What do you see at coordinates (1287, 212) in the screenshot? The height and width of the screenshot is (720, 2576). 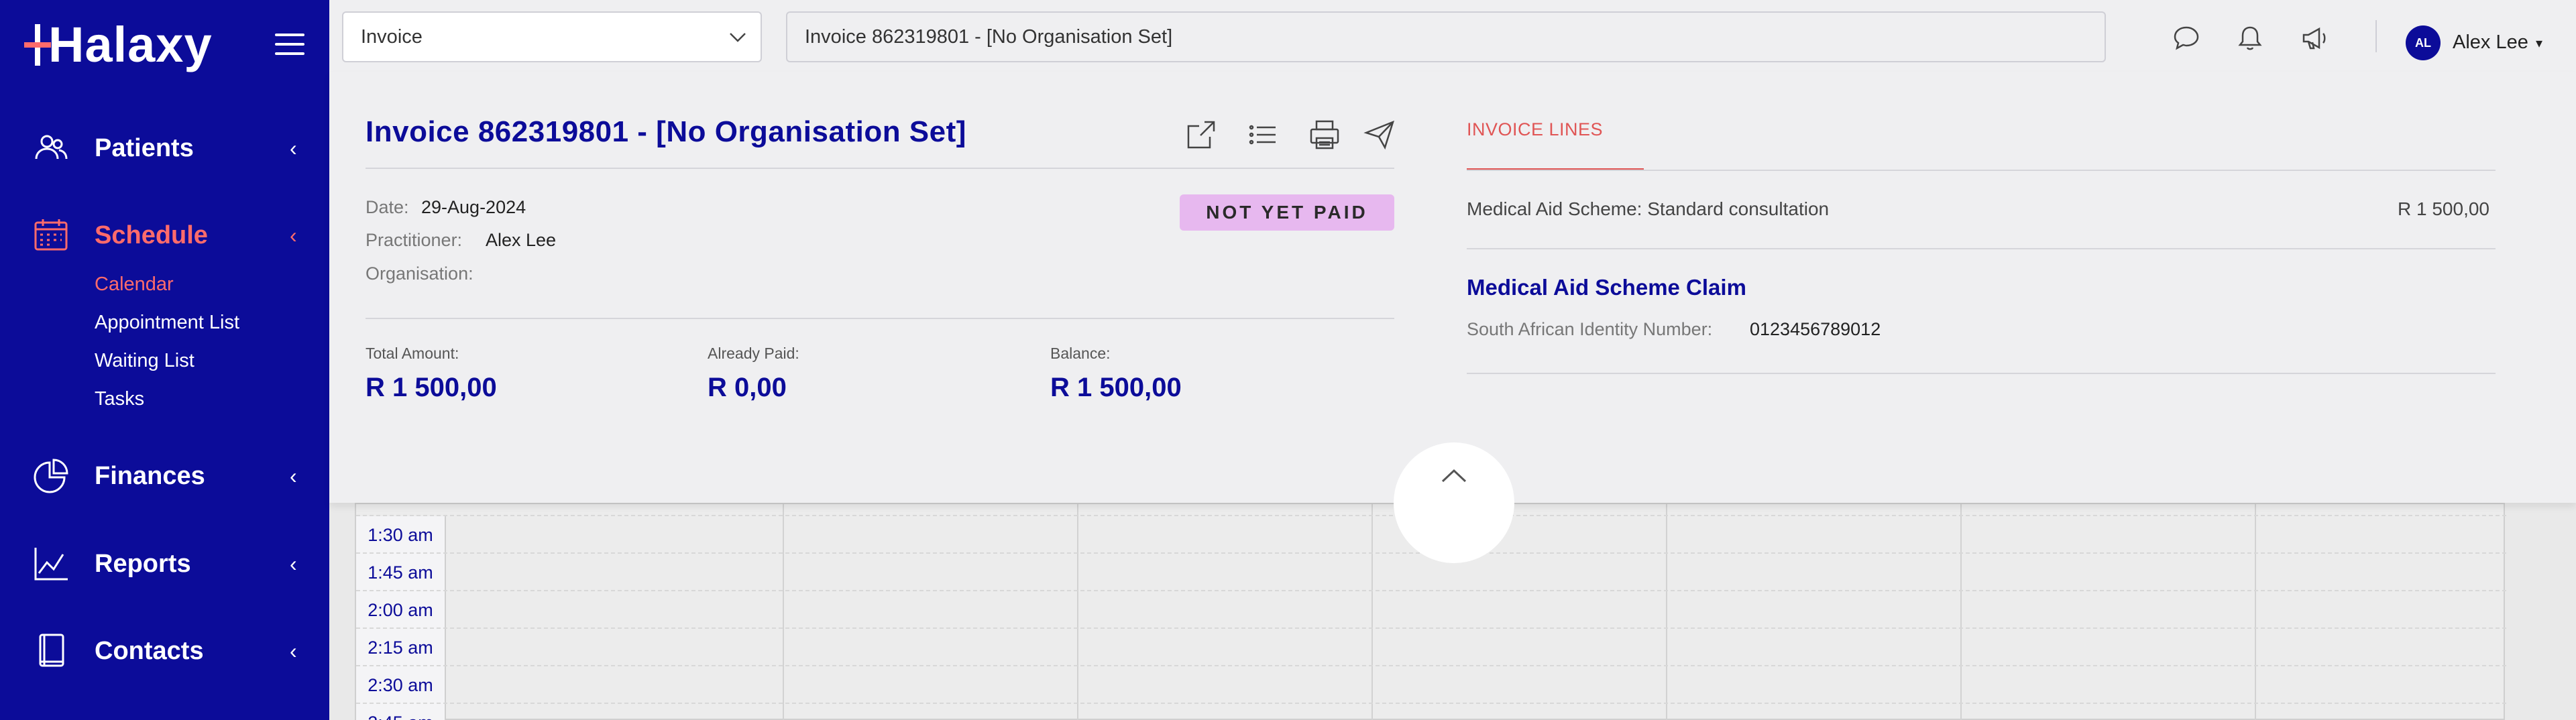 I see `status-badge: NOT YET PAID` at bounding box center [1287, 212].